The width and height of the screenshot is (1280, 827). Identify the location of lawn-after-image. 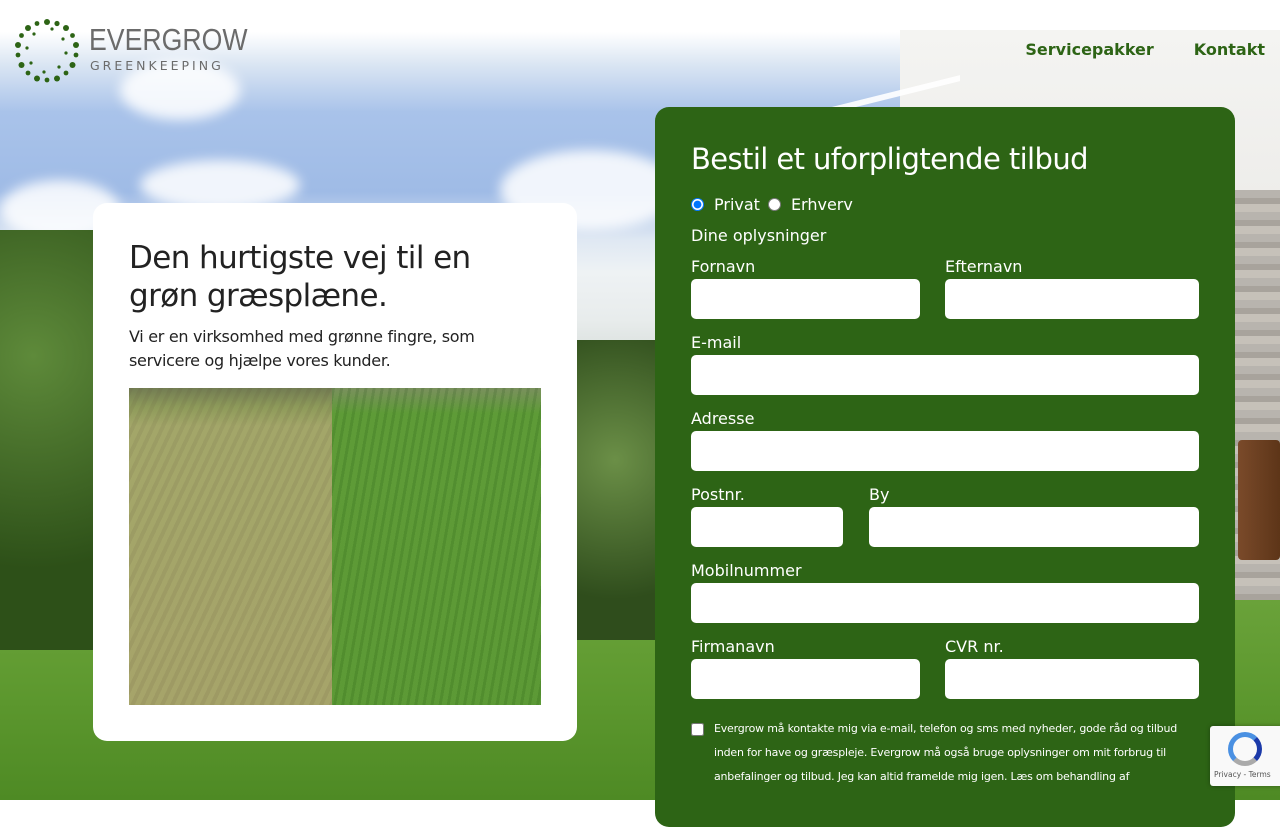
(436, 546).